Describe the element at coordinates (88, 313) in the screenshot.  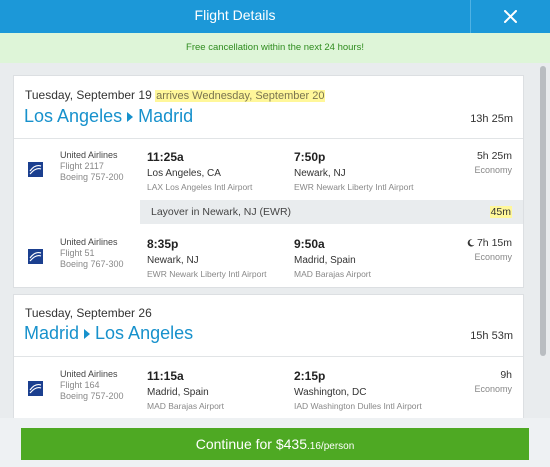
I see `return-date: Tuesday, September 26` at that location.